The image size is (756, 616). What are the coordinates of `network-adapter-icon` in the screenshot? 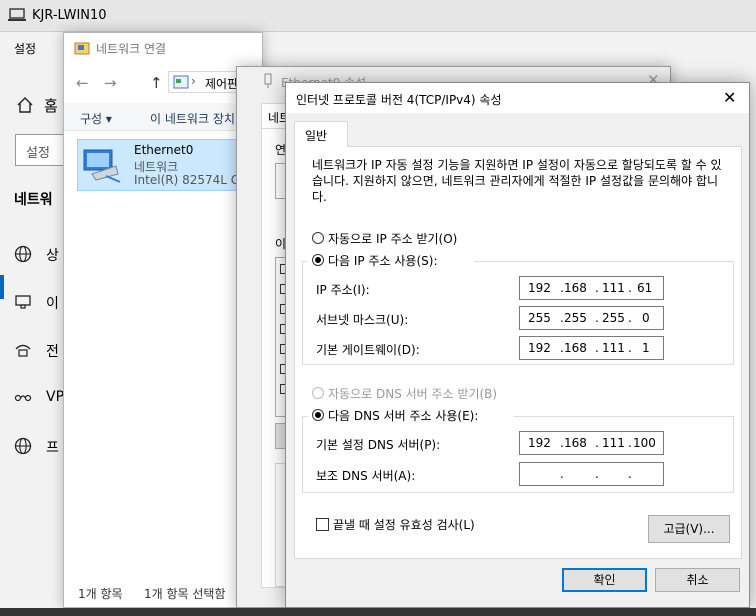 It's located at (268, 80).